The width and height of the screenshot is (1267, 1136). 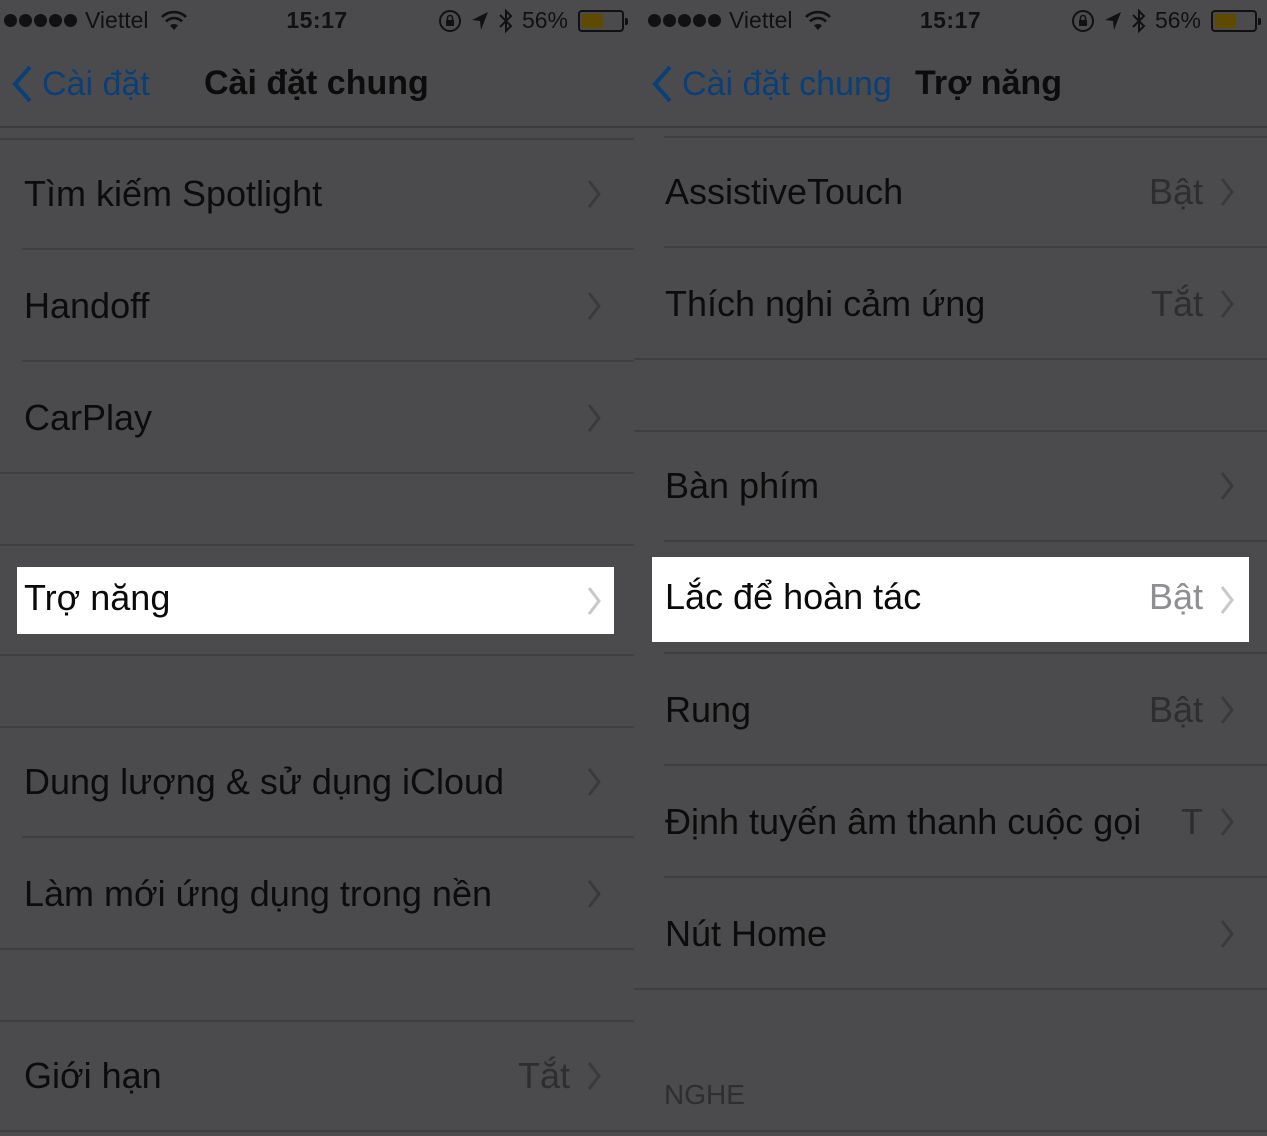 What do you see at coordinates (903, 821) in the screenshot?
I see `list-item-label: Định tuyến âm thanh cuộc gọi` at bounding box center [903, 821].